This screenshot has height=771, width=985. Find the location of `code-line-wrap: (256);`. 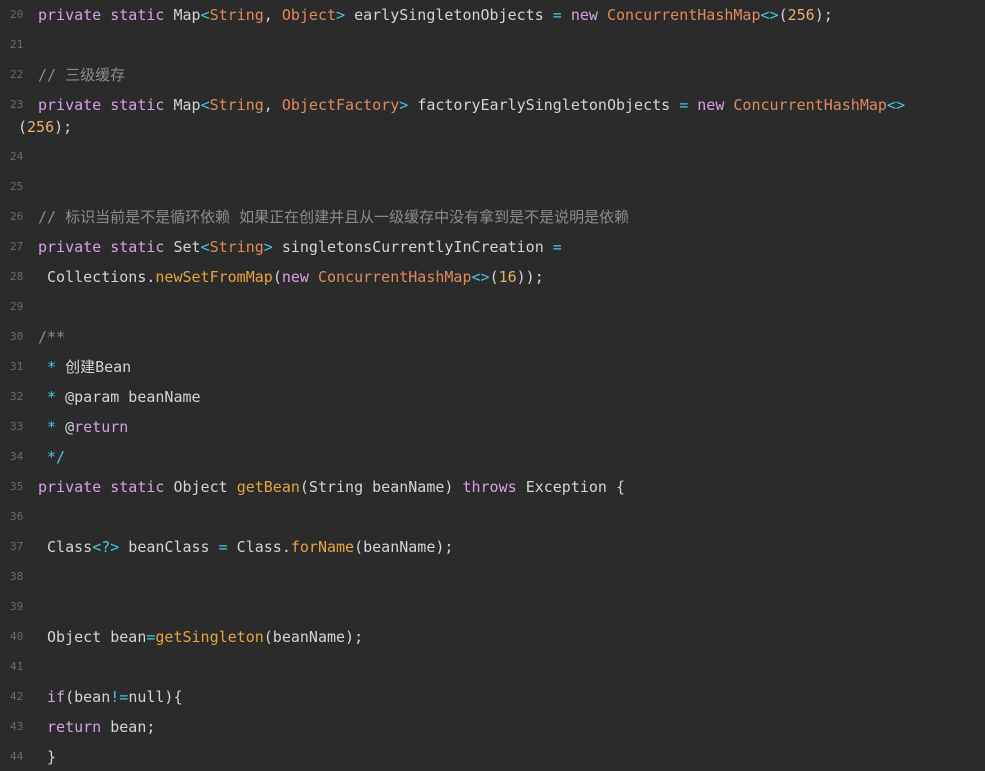

code-line-wrap: (256); is located at coordinates (45, 127).